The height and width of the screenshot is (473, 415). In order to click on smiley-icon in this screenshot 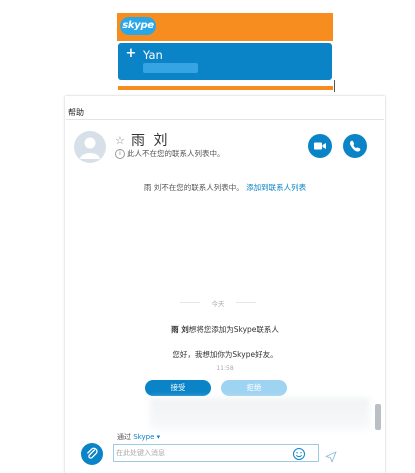, I will do `click(299, 454)`.